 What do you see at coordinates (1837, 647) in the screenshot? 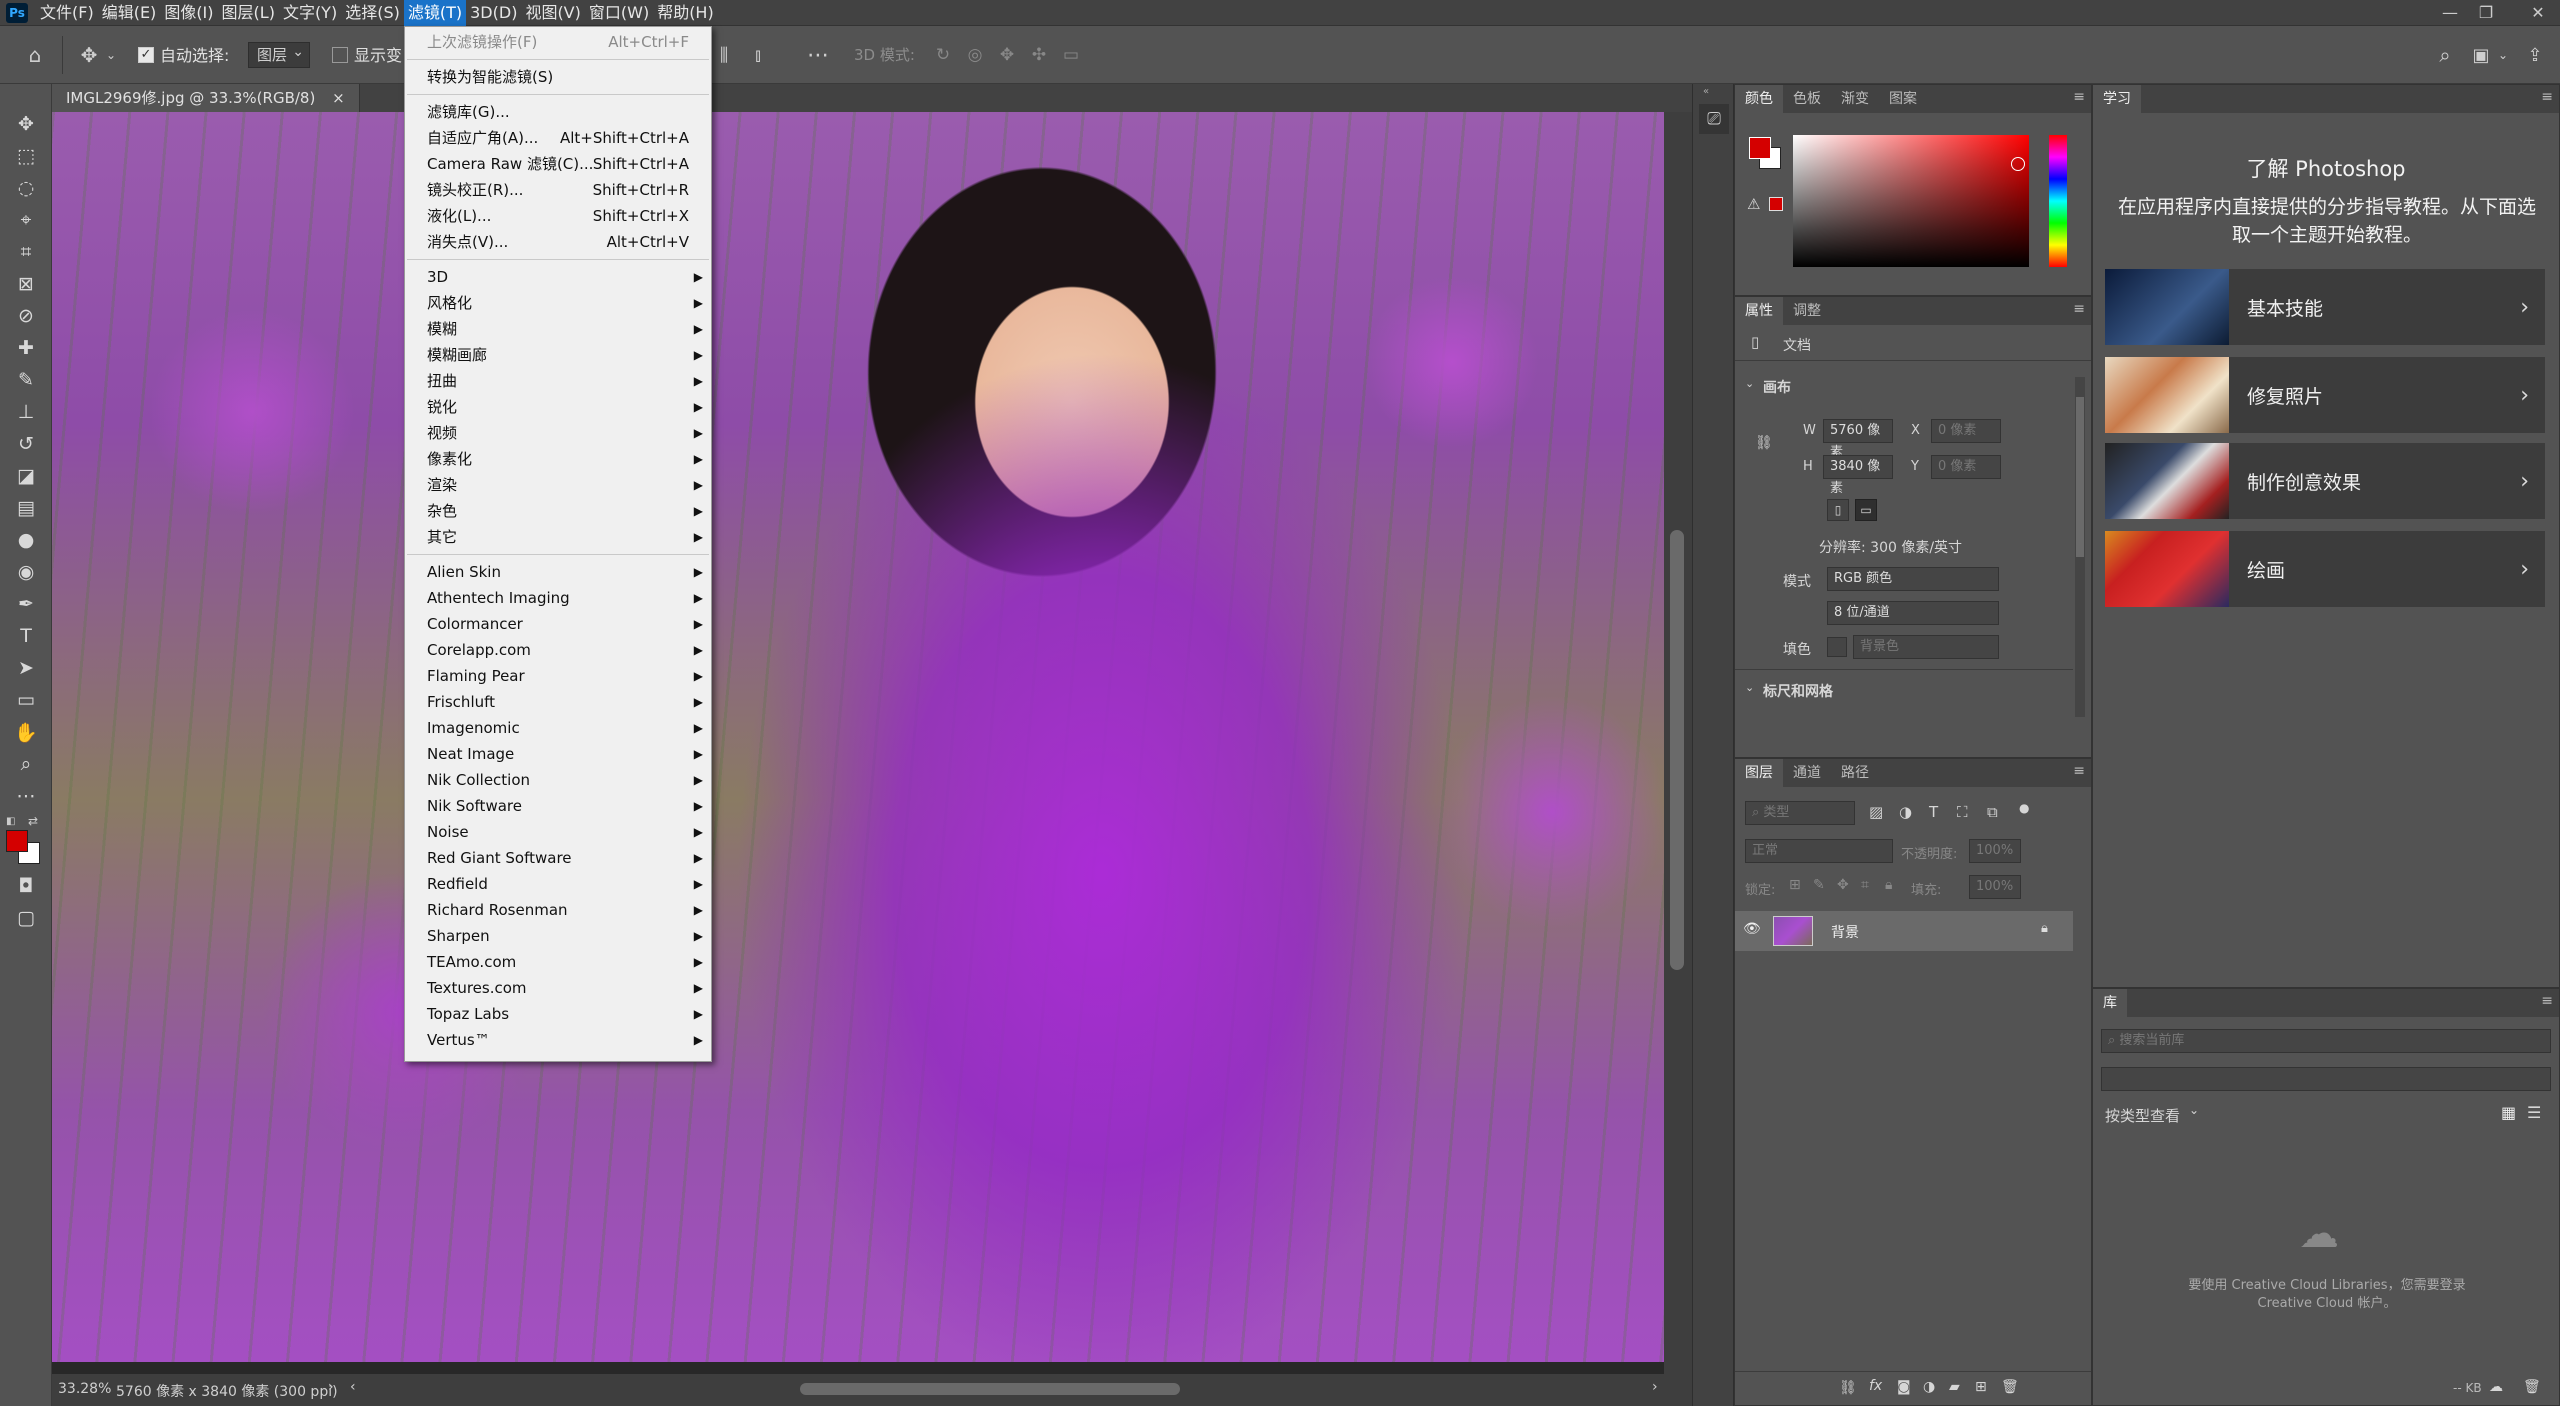
I see `fill-swatch` at bounding box center [1837, 647].